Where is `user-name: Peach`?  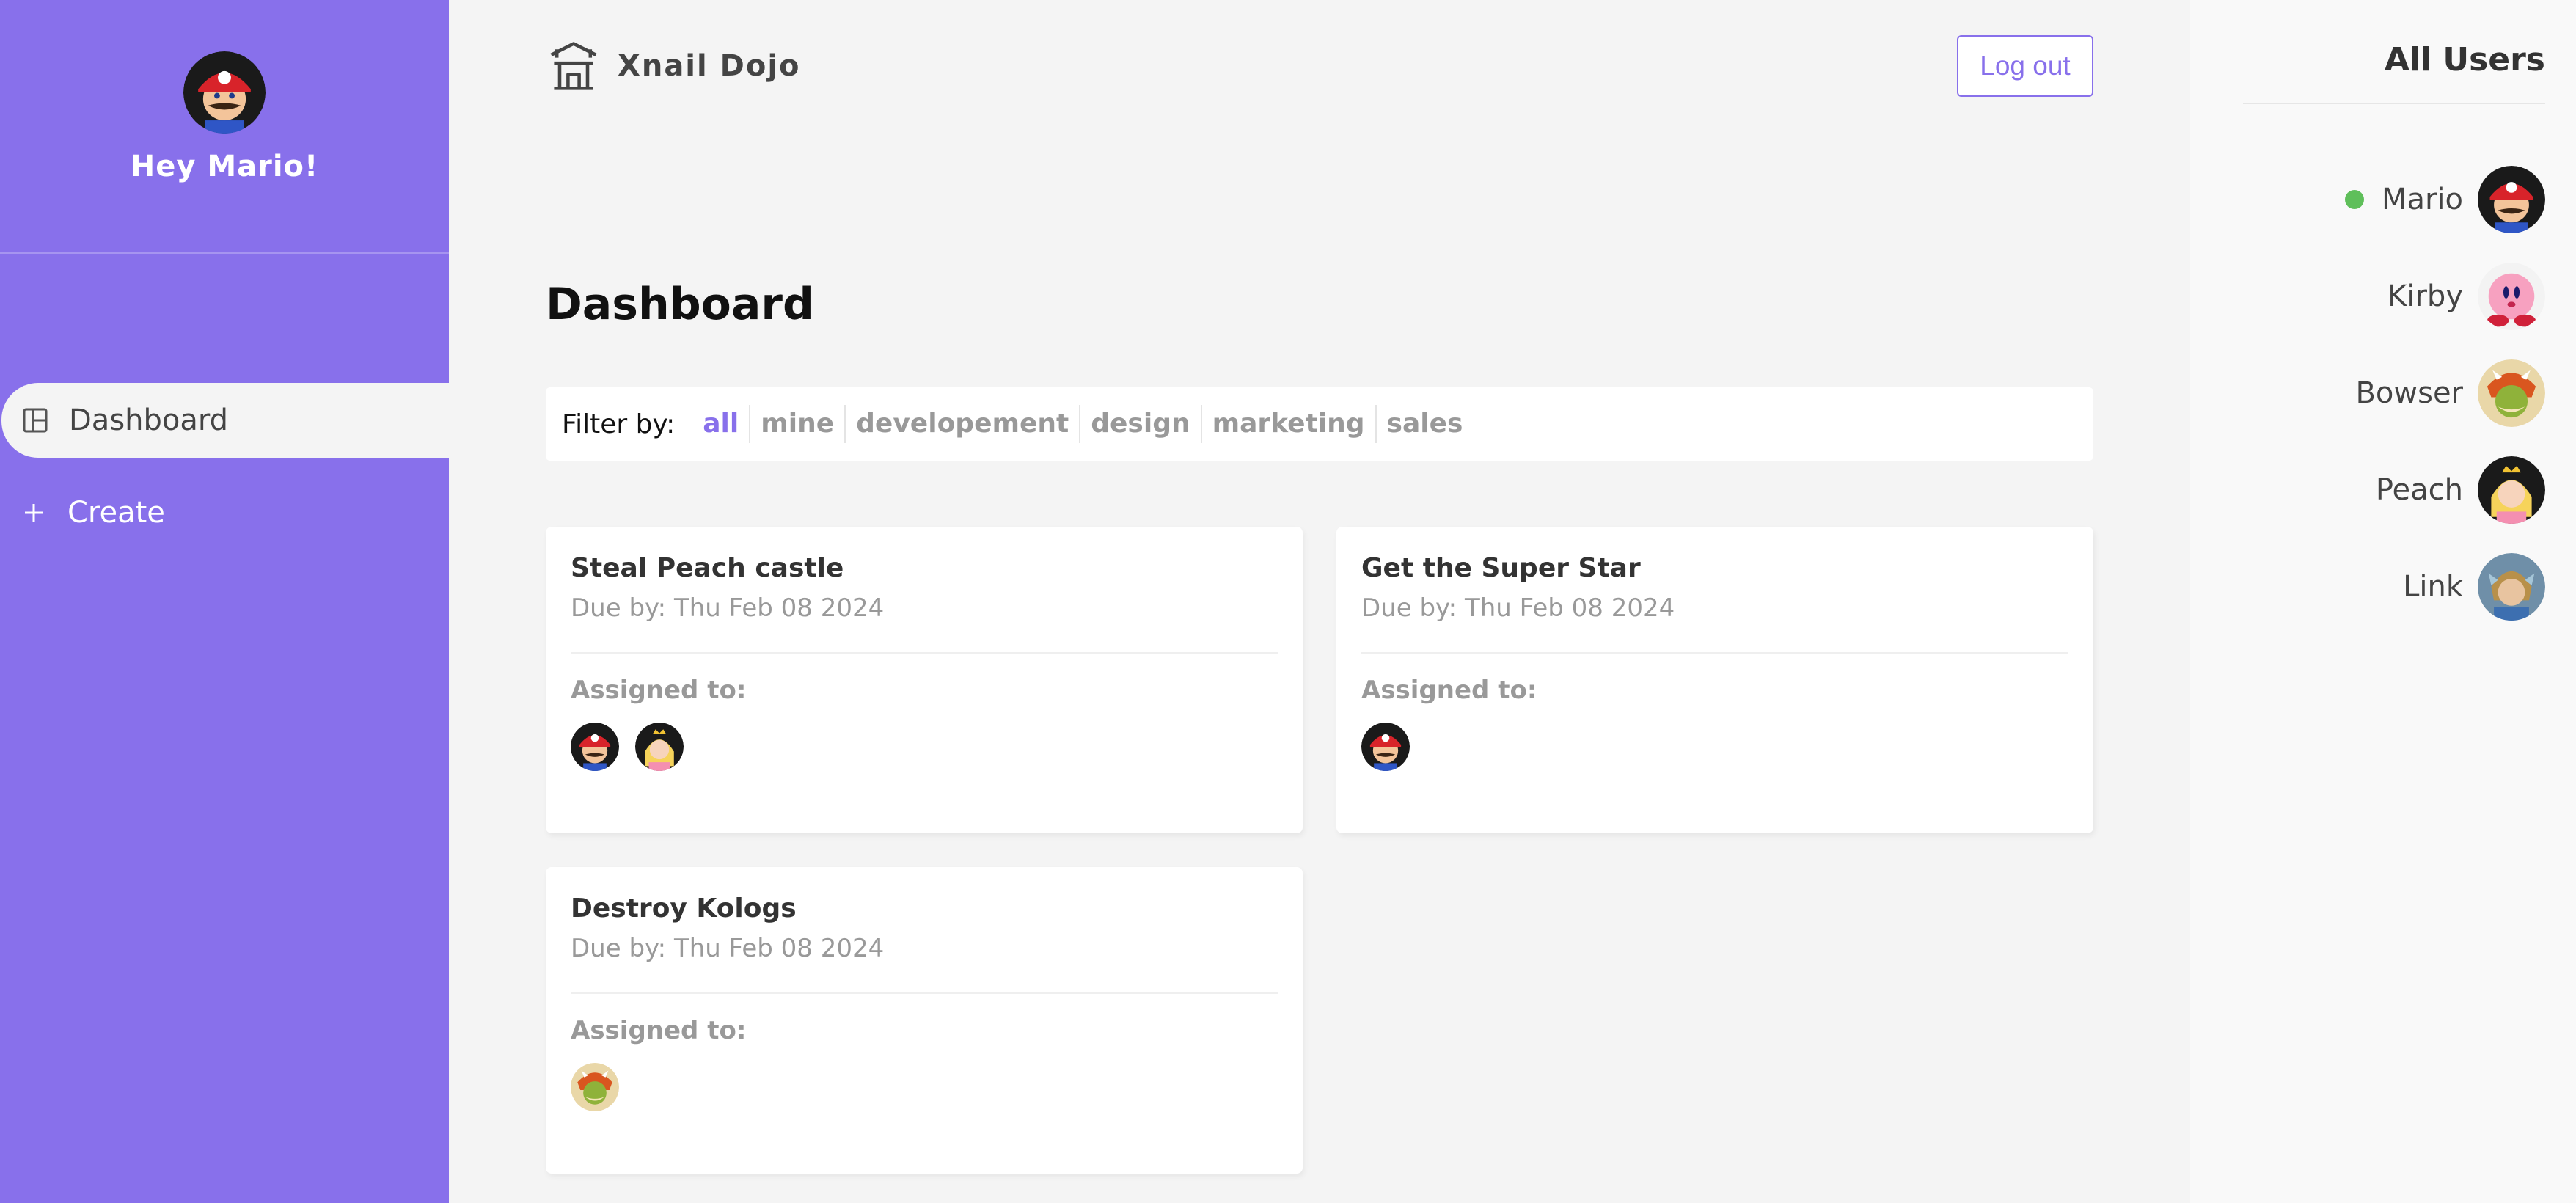 user-name: Peach is located at coordinates (2419, 490).